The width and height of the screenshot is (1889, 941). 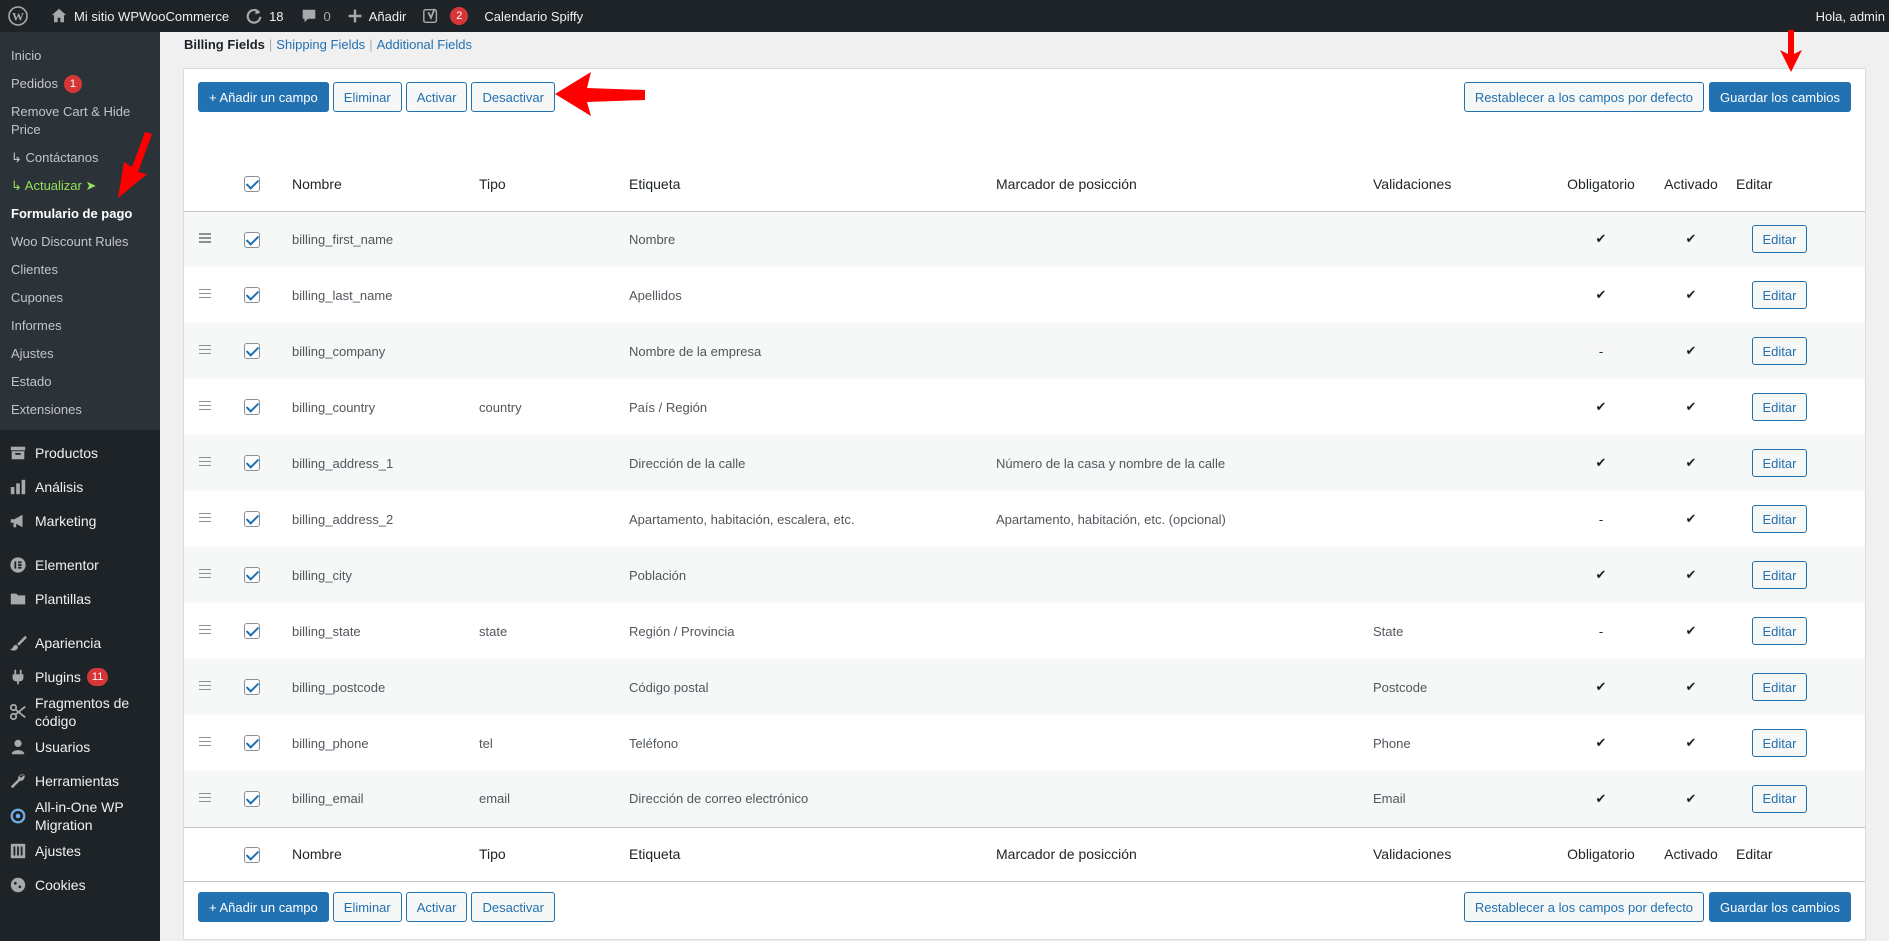 What do you see at coordinates (533, 16) in the screenshot?
I see `calendar-link: Calendario Spiffy` at bounding box center [533, 16].